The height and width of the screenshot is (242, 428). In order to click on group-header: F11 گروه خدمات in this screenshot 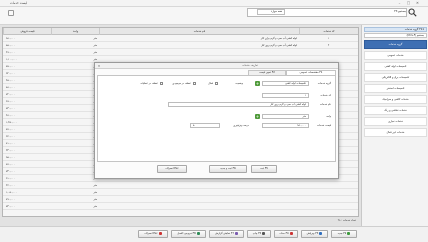, I will do `click(395, 29)`.